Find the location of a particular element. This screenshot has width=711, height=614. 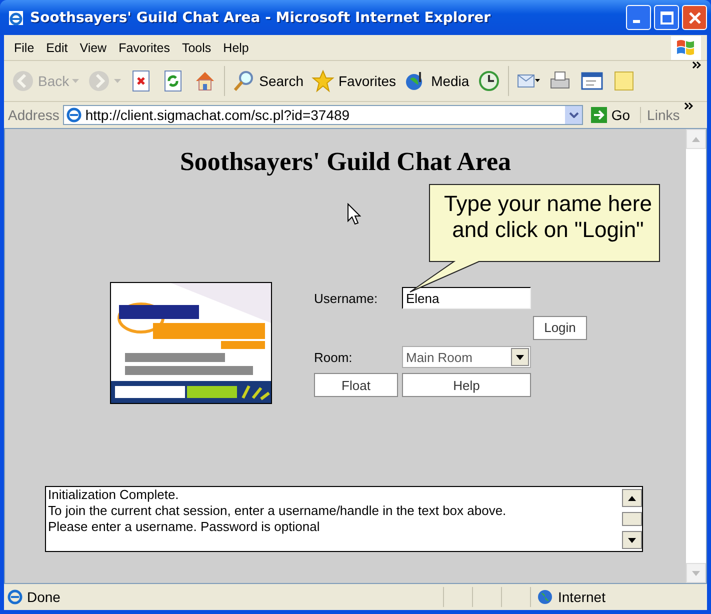

chevron-down-icon is located at coordinates (573, 115).